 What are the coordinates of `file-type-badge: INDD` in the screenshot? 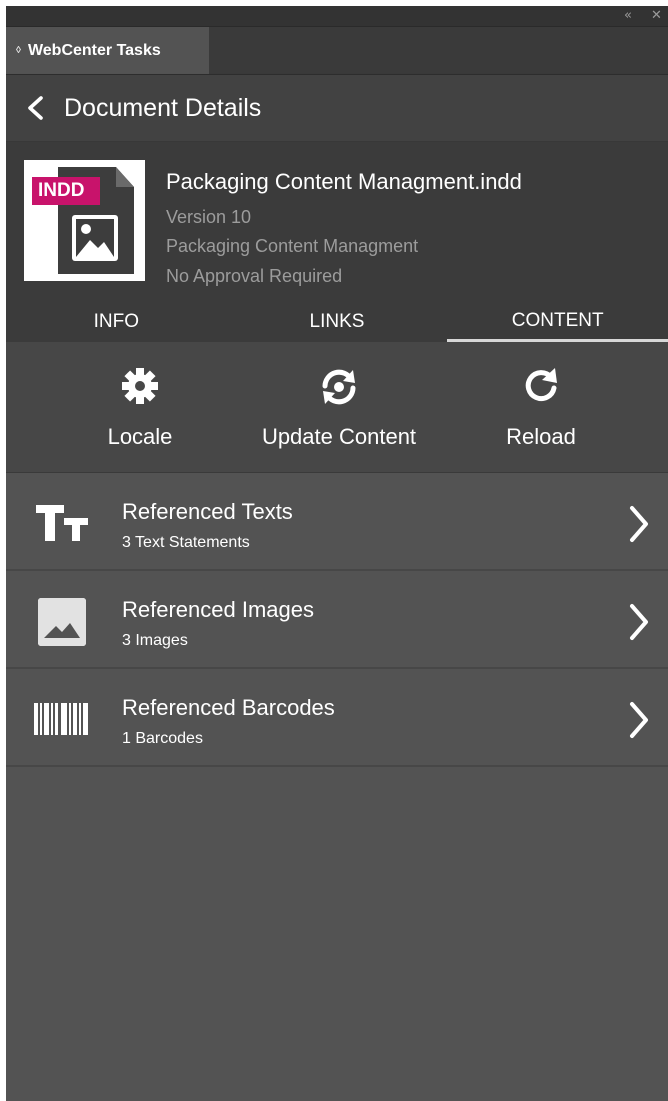 It's located at (61, 190).